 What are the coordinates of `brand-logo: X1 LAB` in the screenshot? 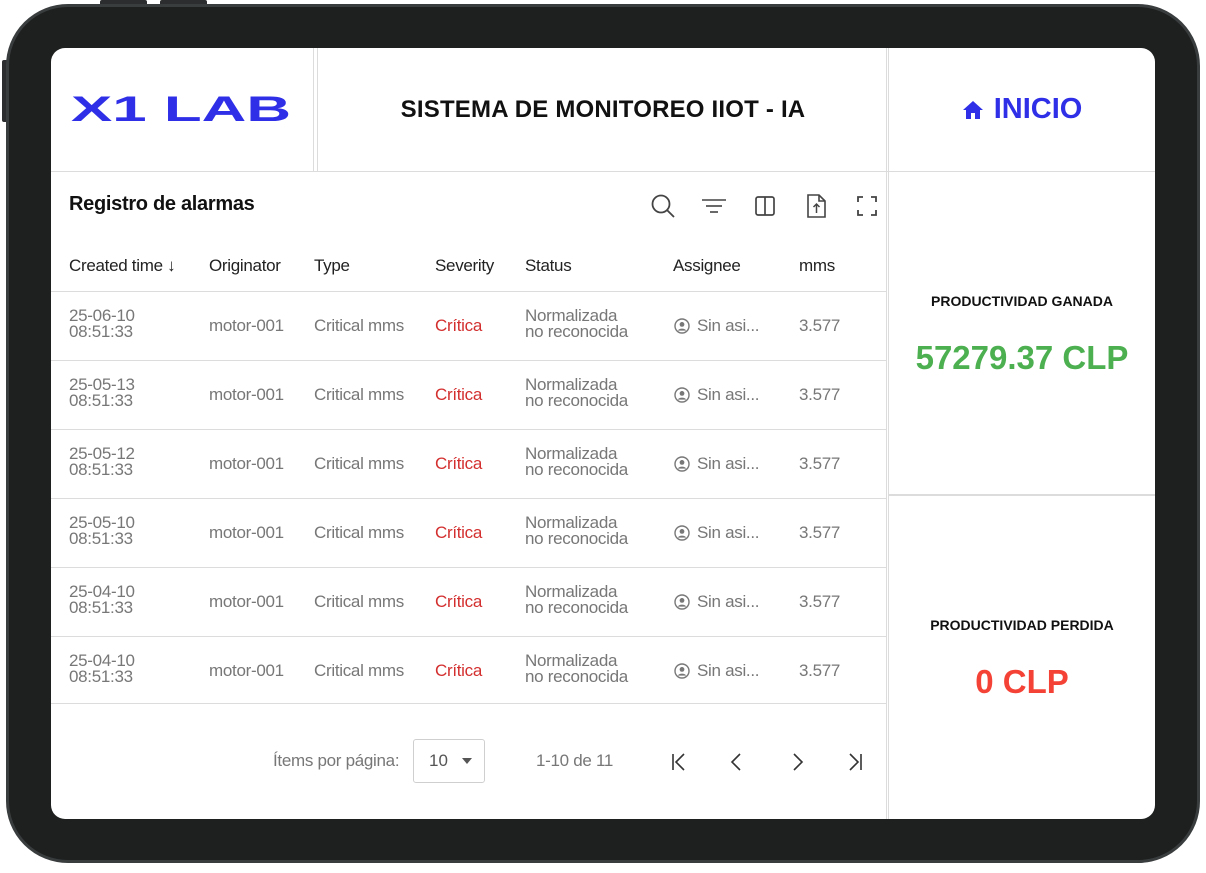 It's located at (182, 109).